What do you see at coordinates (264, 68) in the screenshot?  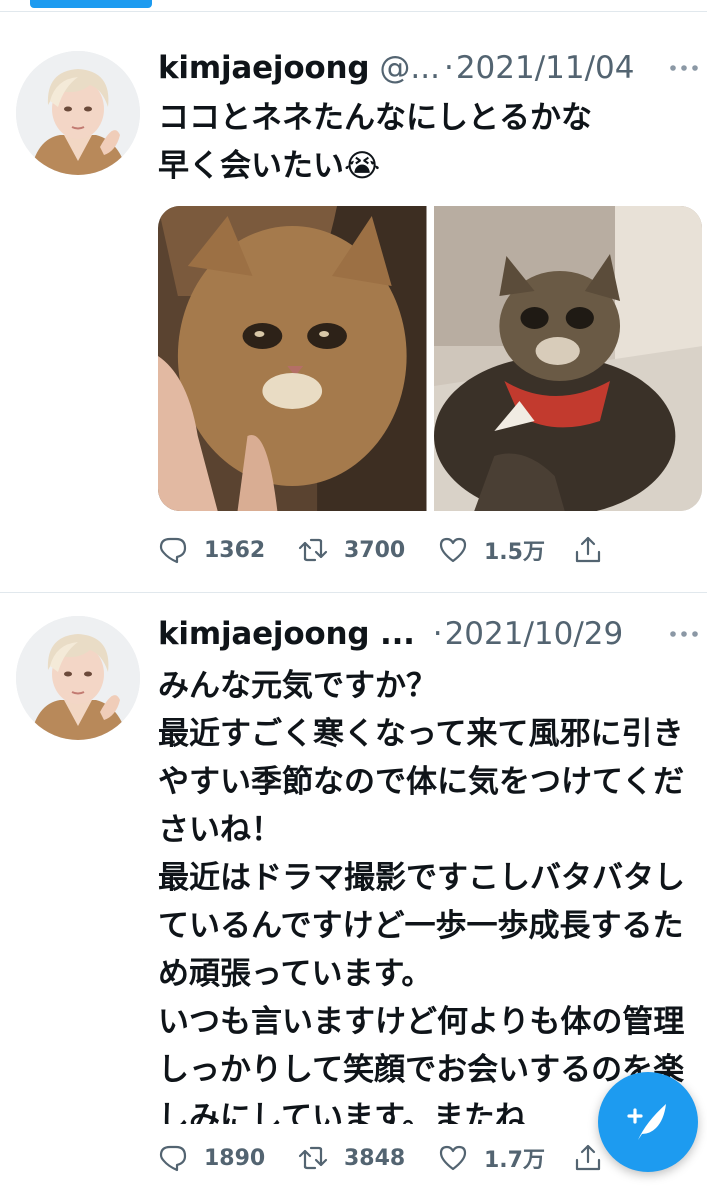 I see `display-name: kimjaejoong` at bounding box center [264, 68].